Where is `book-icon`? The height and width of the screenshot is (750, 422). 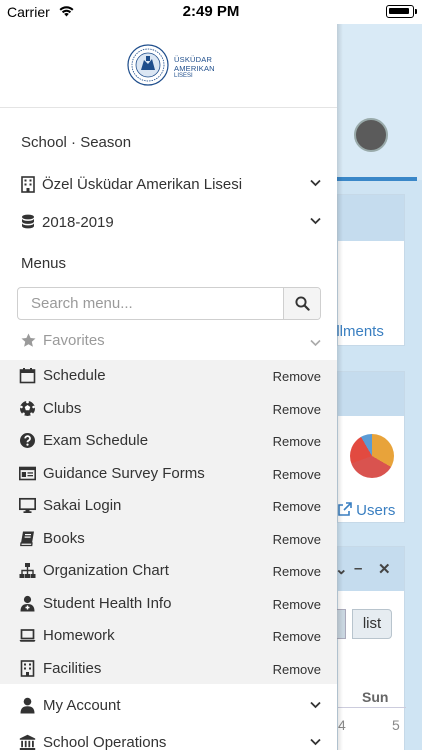
book-icon is located at coordinates (27, 538).